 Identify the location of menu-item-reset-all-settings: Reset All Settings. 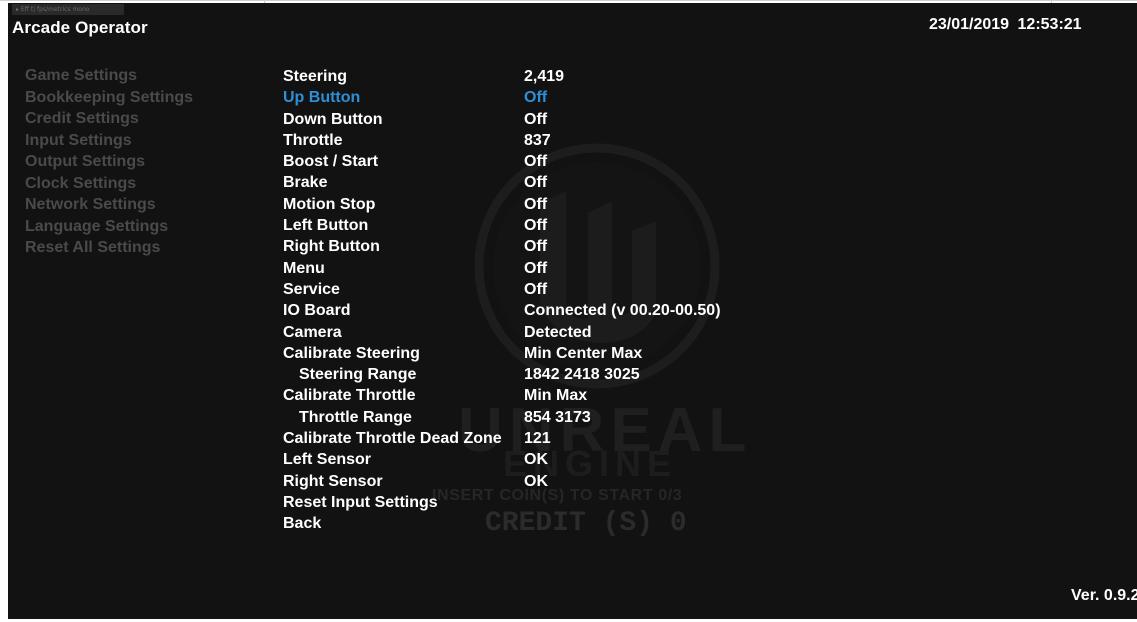
(109, 248).